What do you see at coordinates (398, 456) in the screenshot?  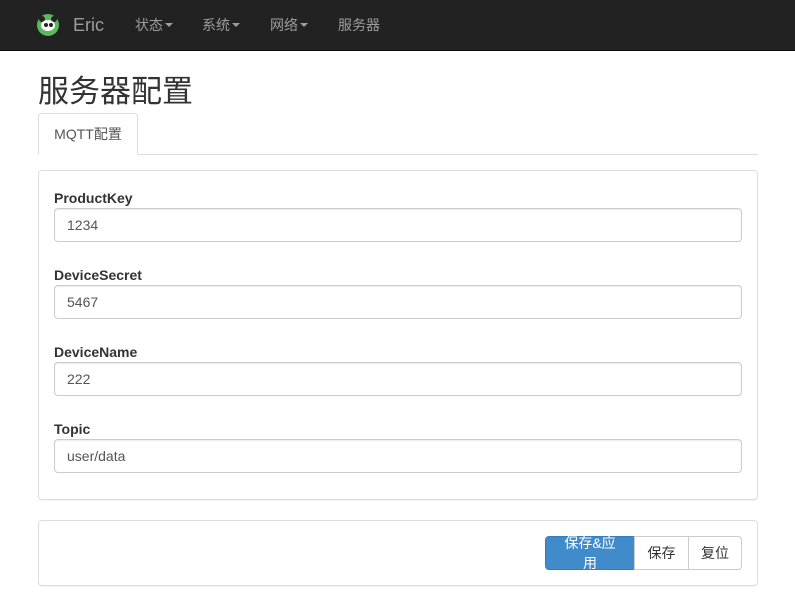 I see `topic-input` at bounding box center [398, 456].